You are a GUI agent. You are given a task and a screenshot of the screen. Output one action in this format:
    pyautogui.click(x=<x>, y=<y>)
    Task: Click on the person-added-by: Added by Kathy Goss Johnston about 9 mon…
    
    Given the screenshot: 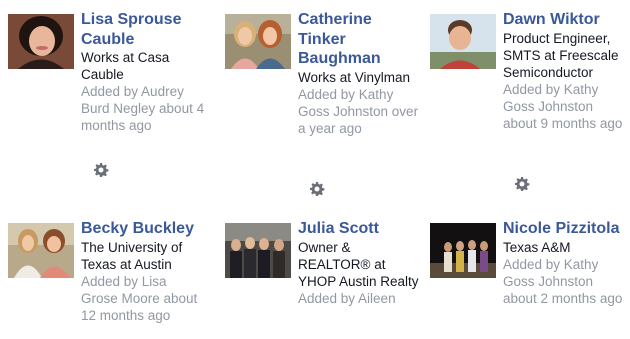 What is the action you would take?
    pyautogui.click(x=563, y=106)
    